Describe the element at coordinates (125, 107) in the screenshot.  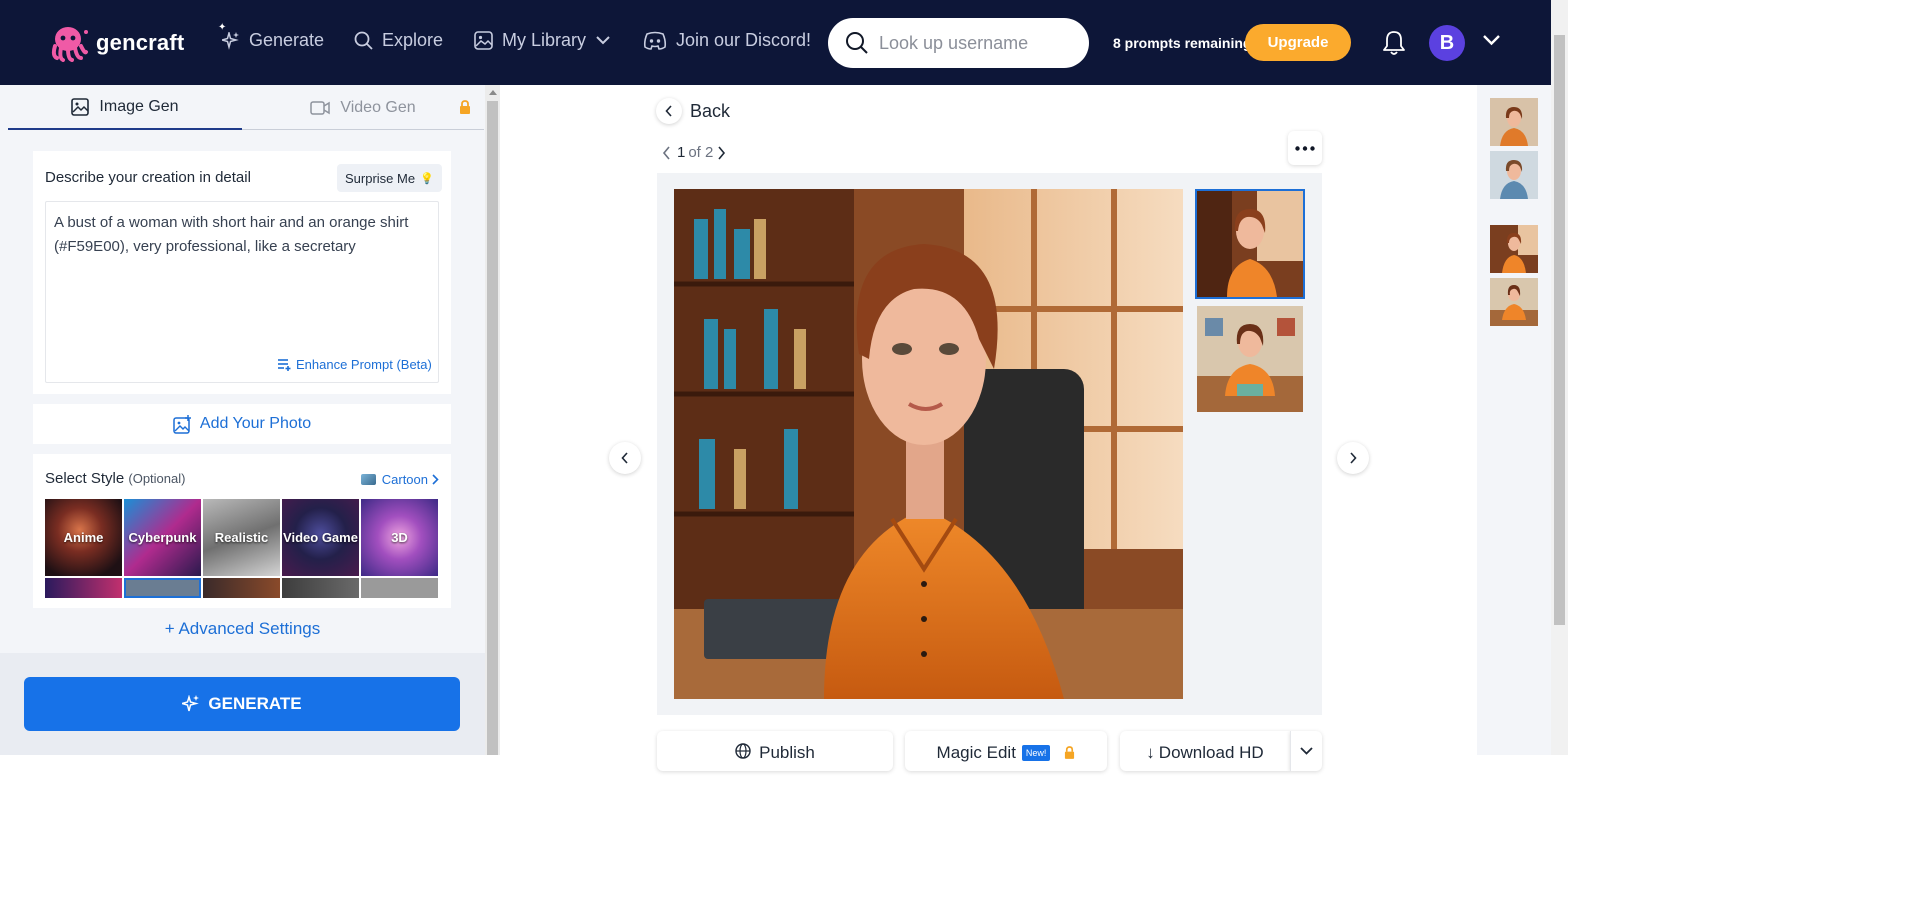
I see `tab-image-gen: Image Gen` at that location.